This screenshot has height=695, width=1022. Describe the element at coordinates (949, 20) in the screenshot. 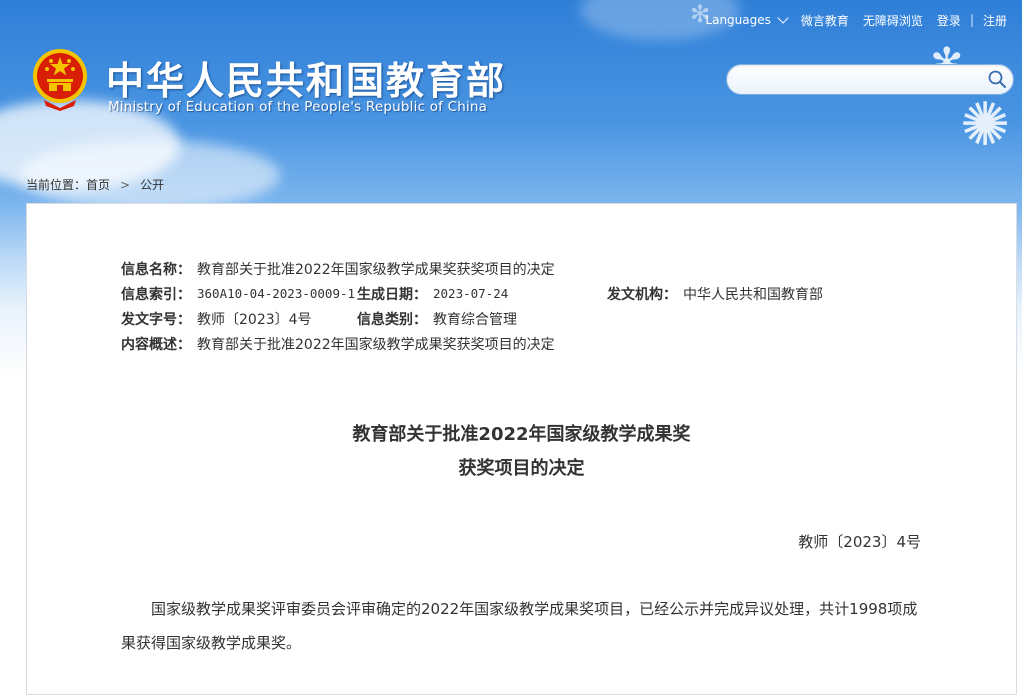

I see `login-link: 登录` at that location.